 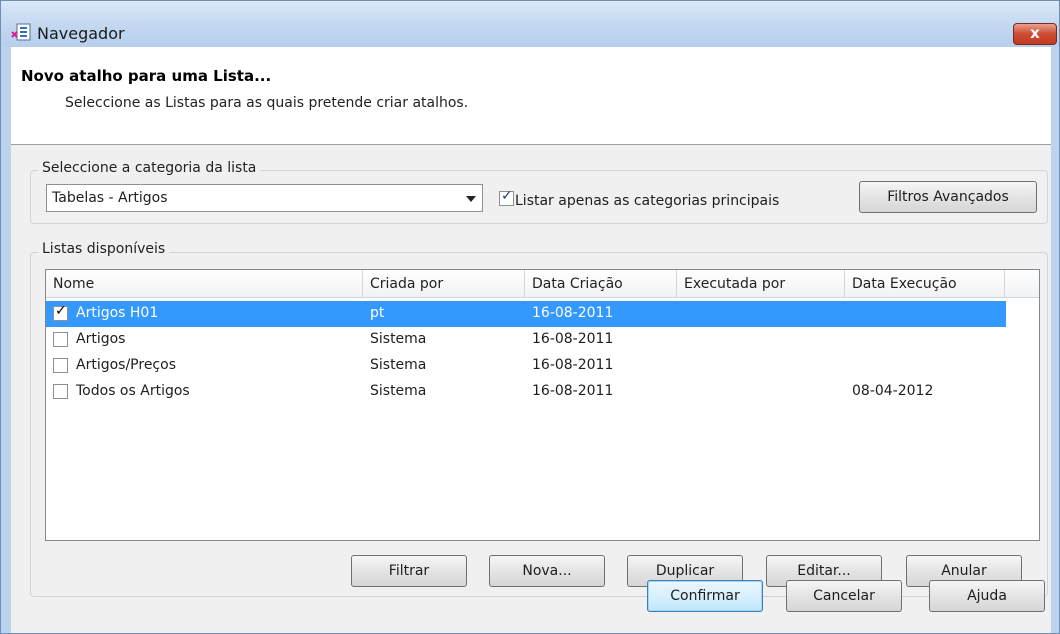 What do you see at coordinates (377, 313) in the screenshot?
I see `row-created-by: pt` at bounding box center [377, 313].